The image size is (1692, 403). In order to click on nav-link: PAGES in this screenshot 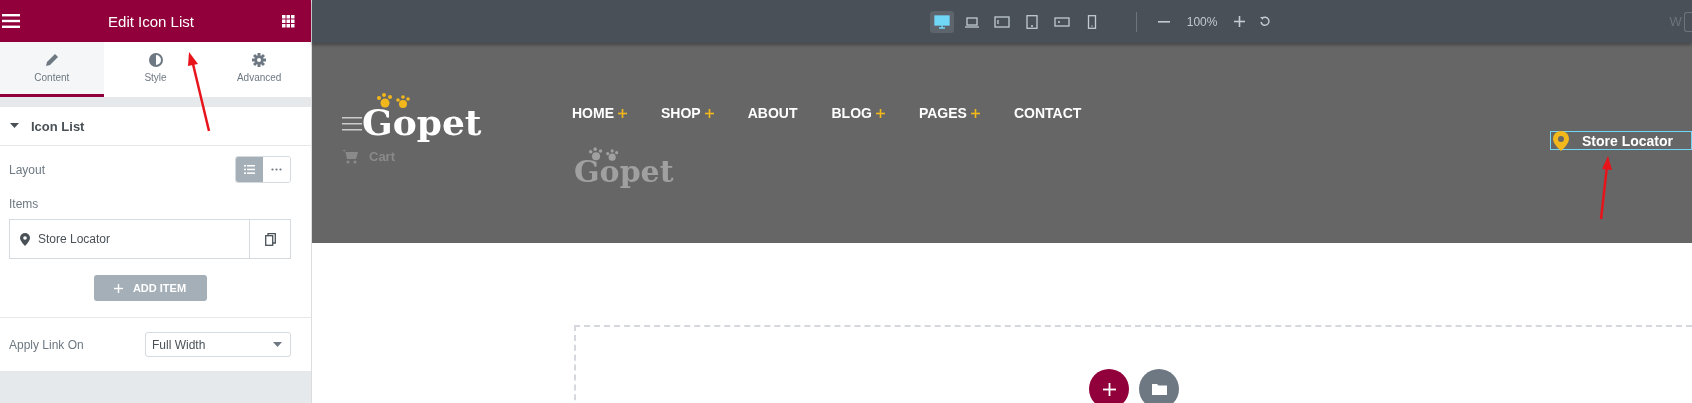, I will do `click(949, 113)`.